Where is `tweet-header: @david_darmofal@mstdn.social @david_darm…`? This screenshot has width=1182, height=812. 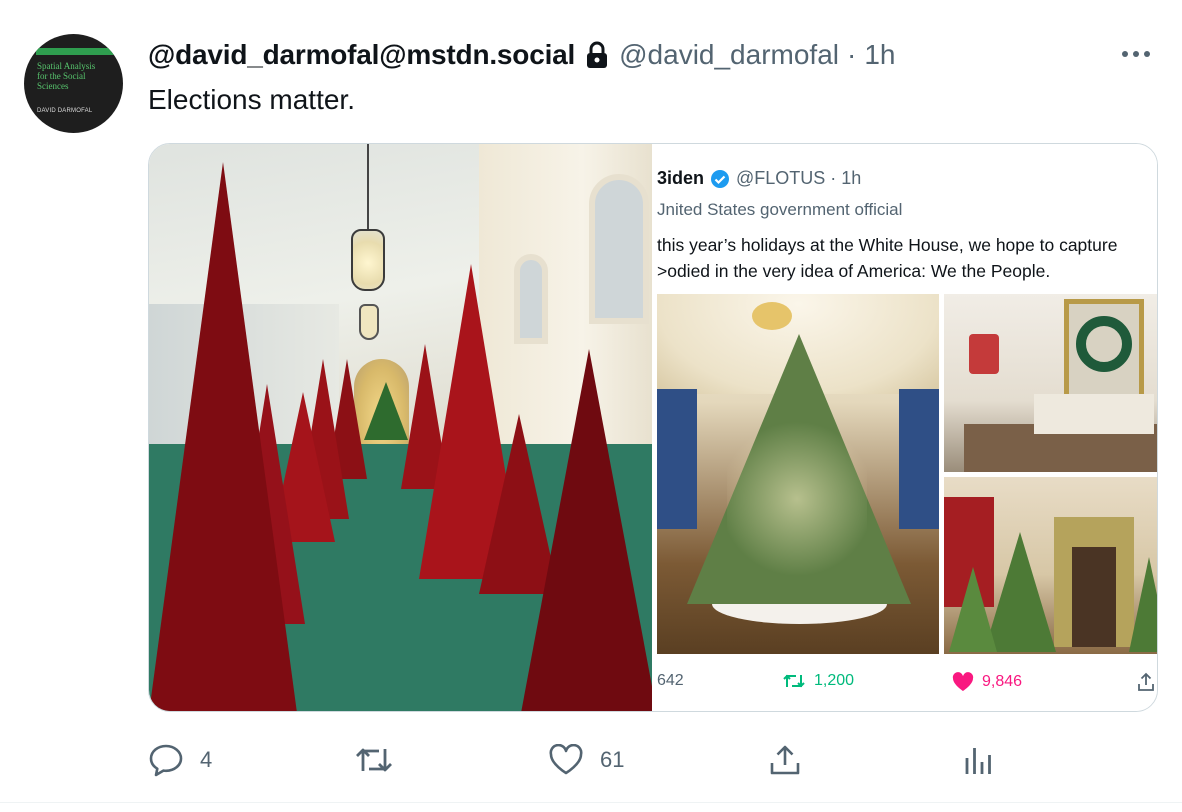
tweet-header: @david_darmofal@mstdn.social @david_darm… is located at coordinates (521, 55).